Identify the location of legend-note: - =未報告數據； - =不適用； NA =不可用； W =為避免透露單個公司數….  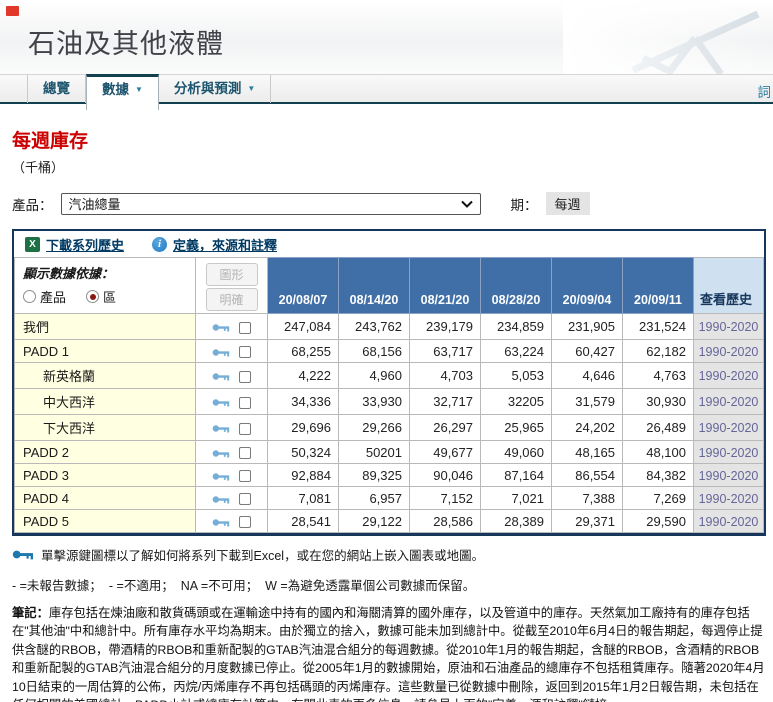
(244, 586).